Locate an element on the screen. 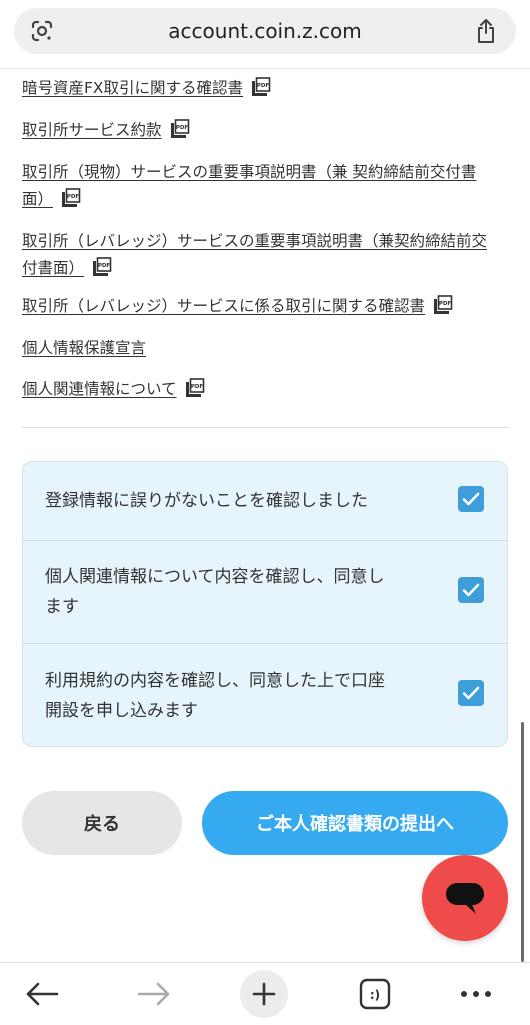 Image resolution: width=530 pixels, height=1025 pixels. terms-checkbox is located at coordinates (471, 693).